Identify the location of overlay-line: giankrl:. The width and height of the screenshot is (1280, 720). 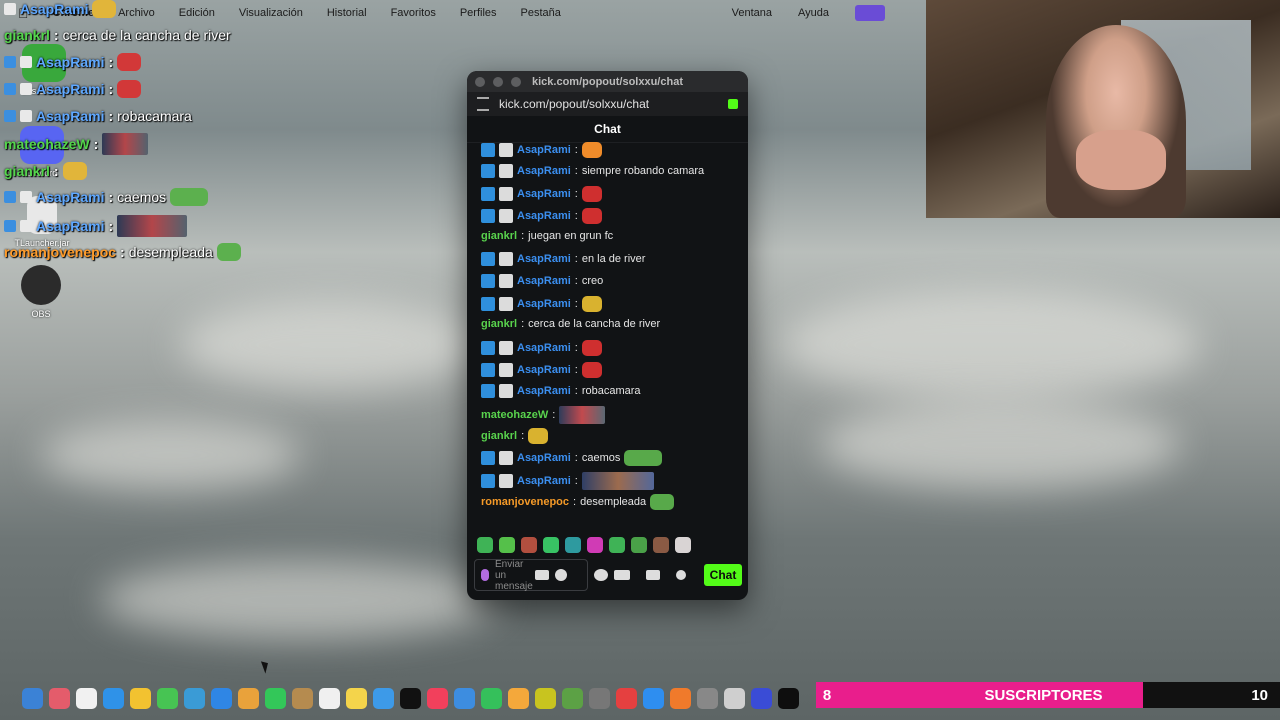
(45, 171).